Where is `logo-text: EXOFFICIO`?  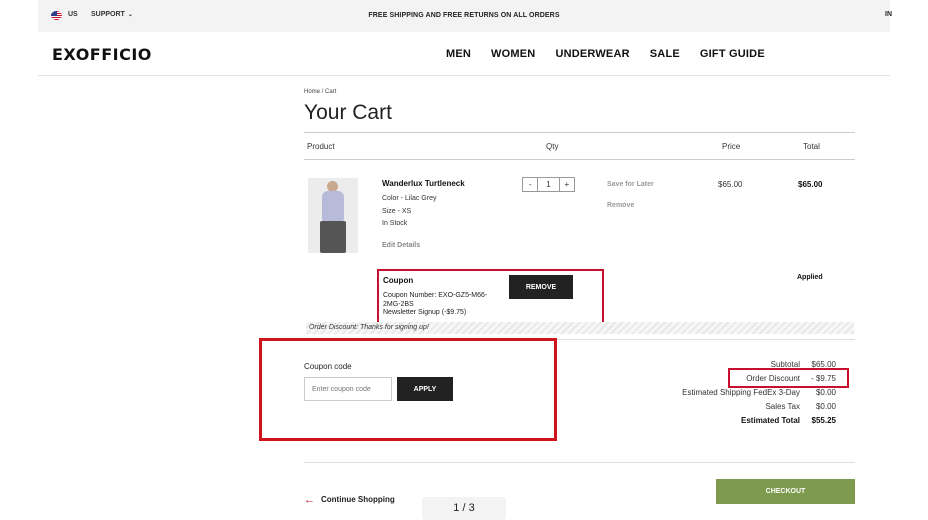 logo-text: EXOFFICIO is located at coordinates (102, 54).